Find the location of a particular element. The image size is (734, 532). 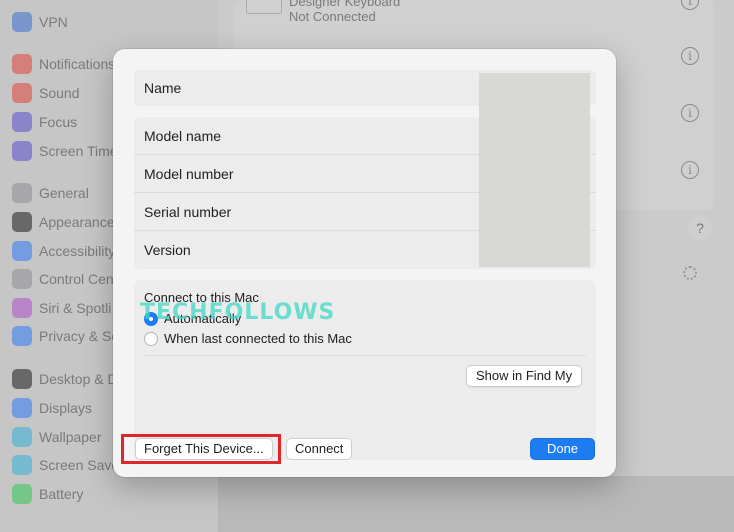

serial-number-label: Serial number is located at coordinates (188, 211).